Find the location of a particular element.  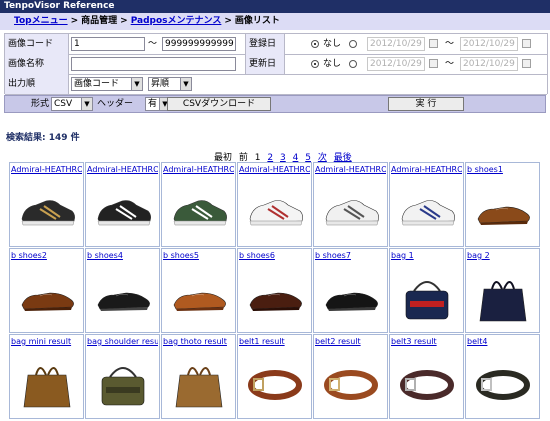

grid-item-name-link: b shoes2 is located at coordinates (46, 255).